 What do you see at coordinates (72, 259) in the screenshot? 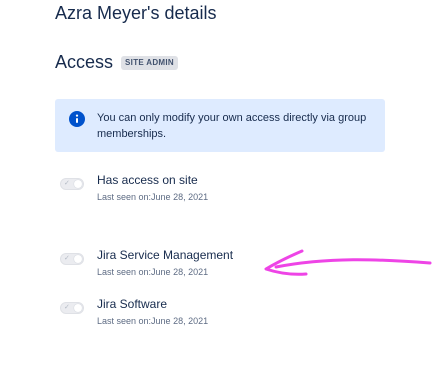
I see `jira-service-management-toggle: ✓` at bounding box center [72, 259].